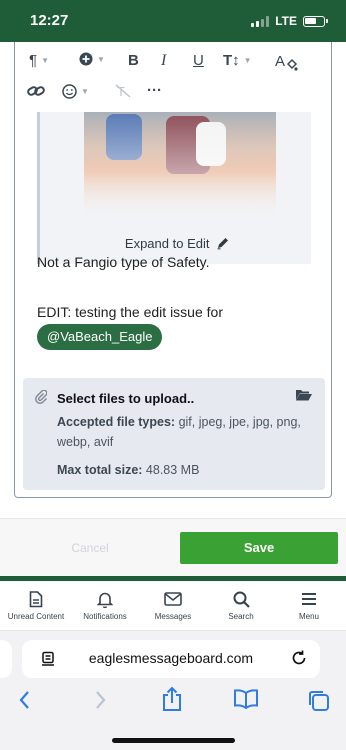  Describe the element at coordinates (314, 21) in the screenshot. I see `battery-icon` at that location.